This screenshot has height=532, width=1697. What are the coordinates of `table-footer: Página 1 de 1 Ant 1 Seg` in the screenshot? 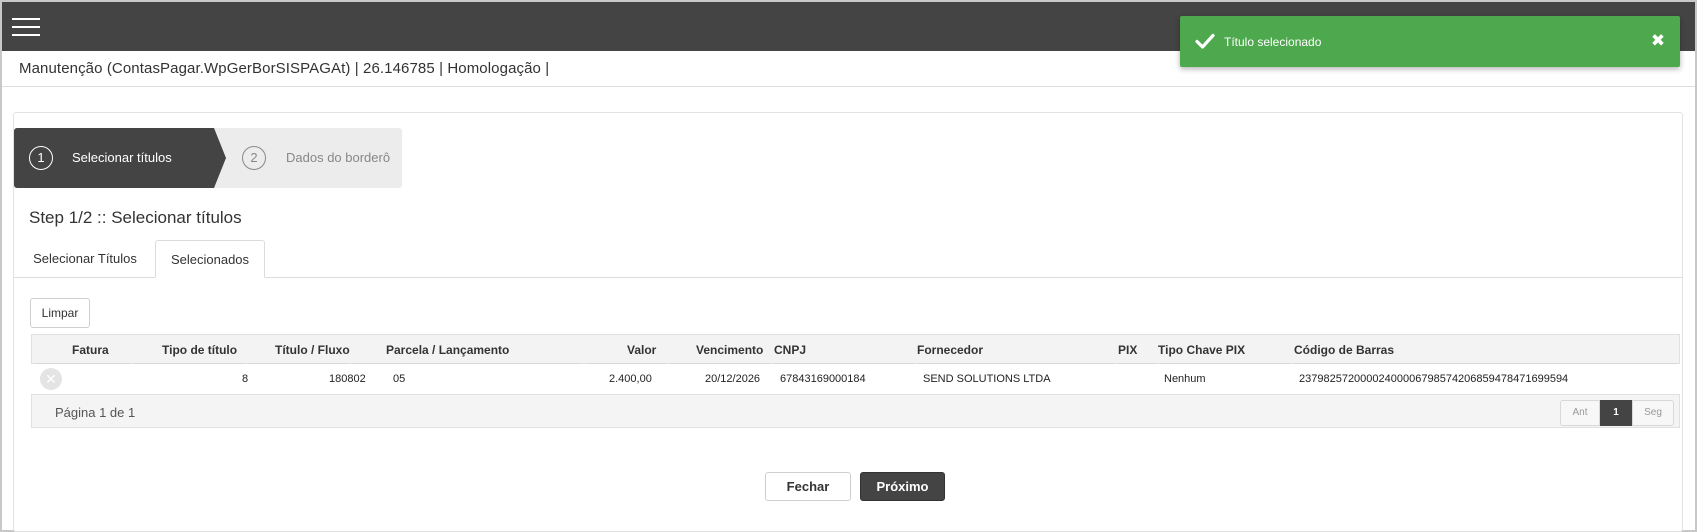 It's located at (855, 411).